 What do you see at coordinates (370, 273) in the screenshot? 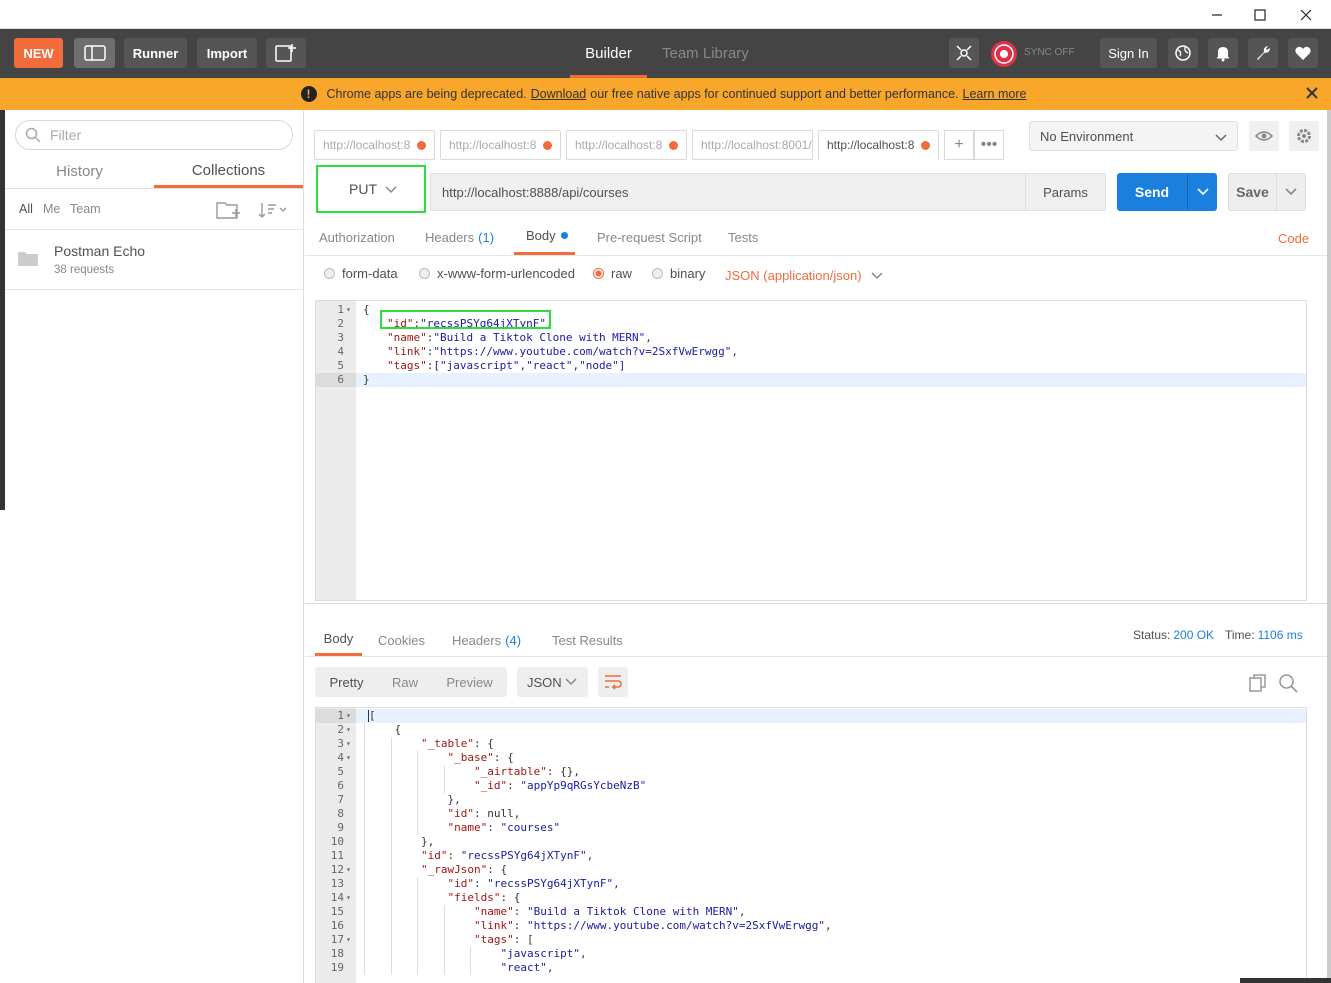
I see `radio-label: form-data` at bounding box center [370, 273].